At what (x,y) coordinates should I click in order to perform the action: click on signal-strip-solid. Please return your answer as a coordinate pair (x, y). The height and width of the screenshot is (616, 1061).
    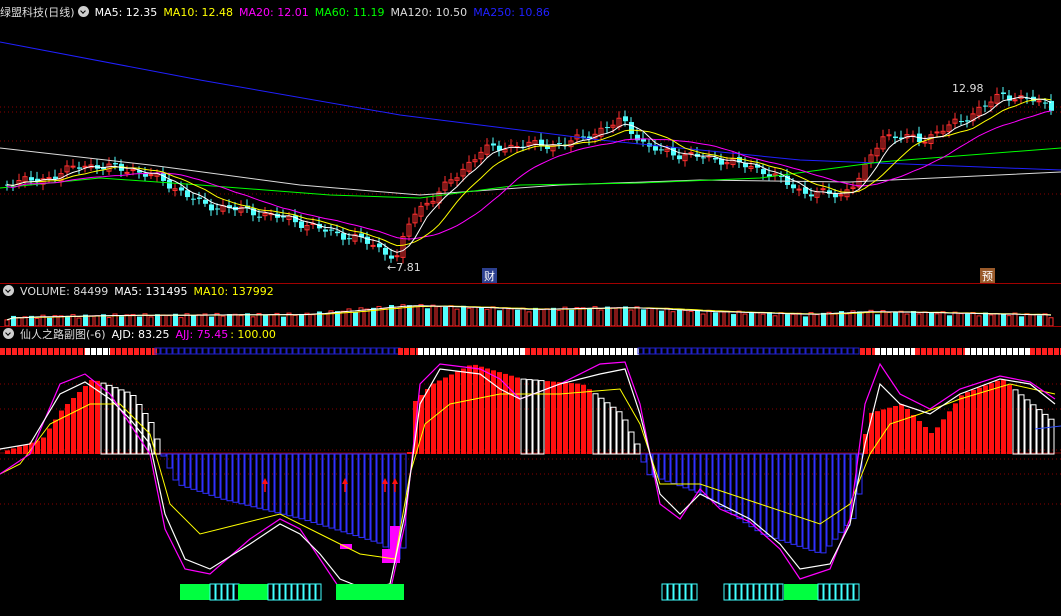
    Looking at the image, I should click on (195, 592).